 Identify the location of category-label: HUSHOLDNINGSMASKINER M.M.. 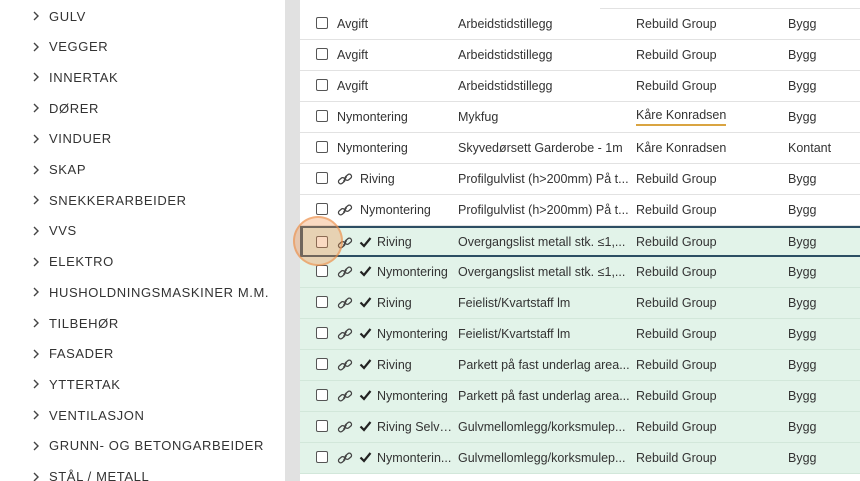
(159, 292).